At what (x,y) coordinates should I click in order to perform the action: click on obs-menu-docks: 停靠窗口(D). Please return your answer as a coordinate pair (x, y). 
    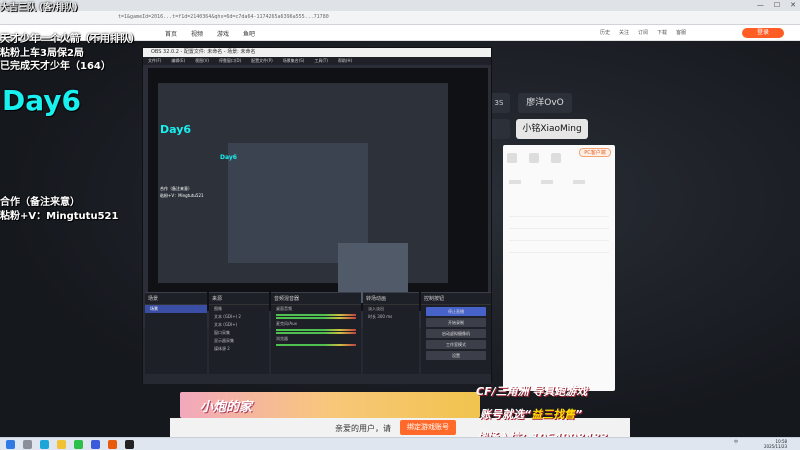
    Looking at the image, I should click on (230, 61).